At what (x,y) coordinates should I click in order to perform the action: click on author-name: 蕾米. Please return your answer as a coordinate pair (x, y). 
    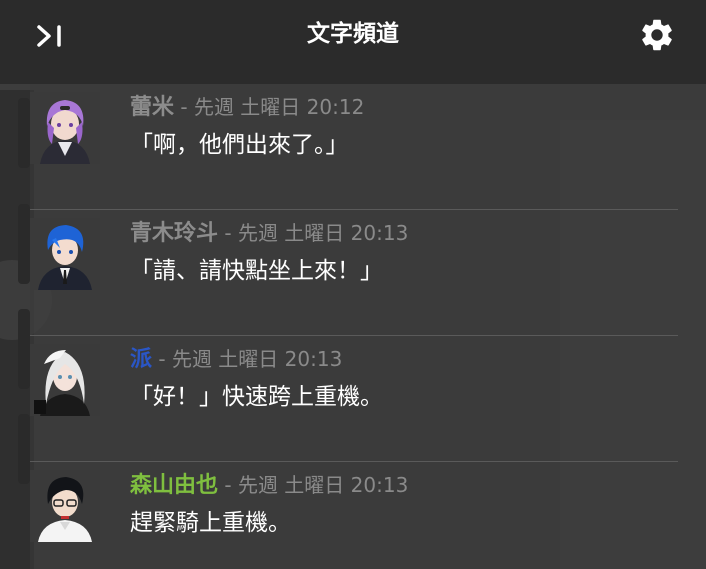
    Looking at the image, I should click on (152, 107).